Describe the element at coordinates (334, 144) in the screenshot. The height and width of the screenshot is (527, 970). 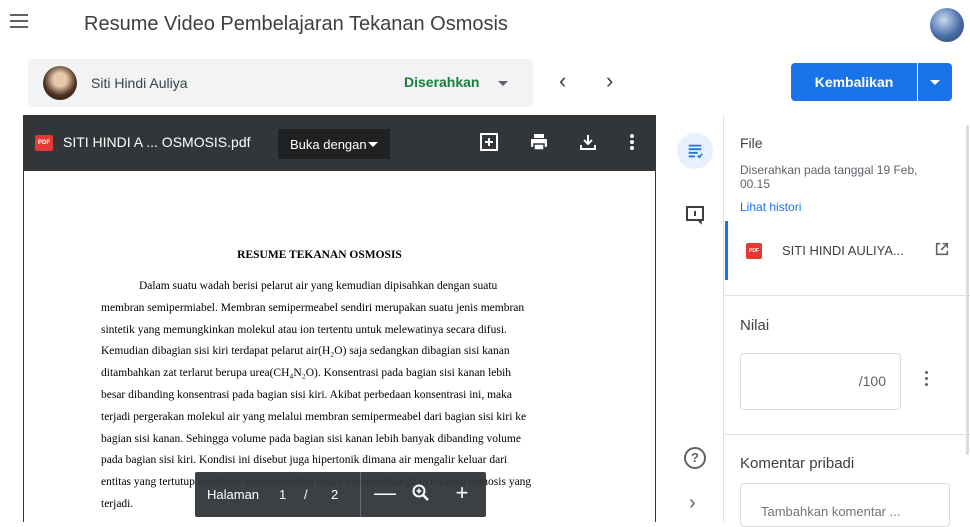
I see `open-with-button: Buka dengan` at that location.